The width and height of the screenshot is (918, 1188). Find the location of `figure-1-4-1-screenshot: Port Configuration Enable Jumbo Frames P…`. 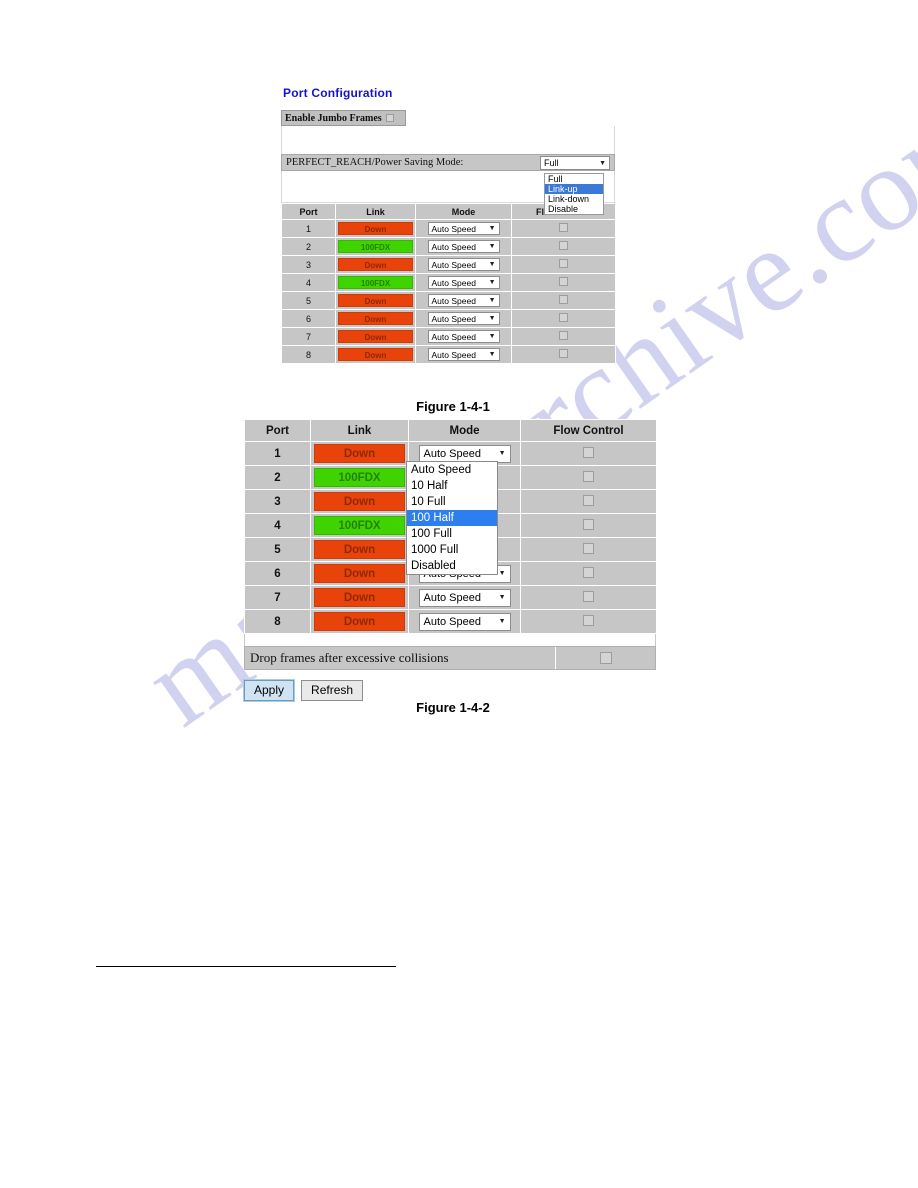

figure-1-4-1-screenshot: Port Configuration Enable Jumbo Frames P… is located at coordinates (448, 225).